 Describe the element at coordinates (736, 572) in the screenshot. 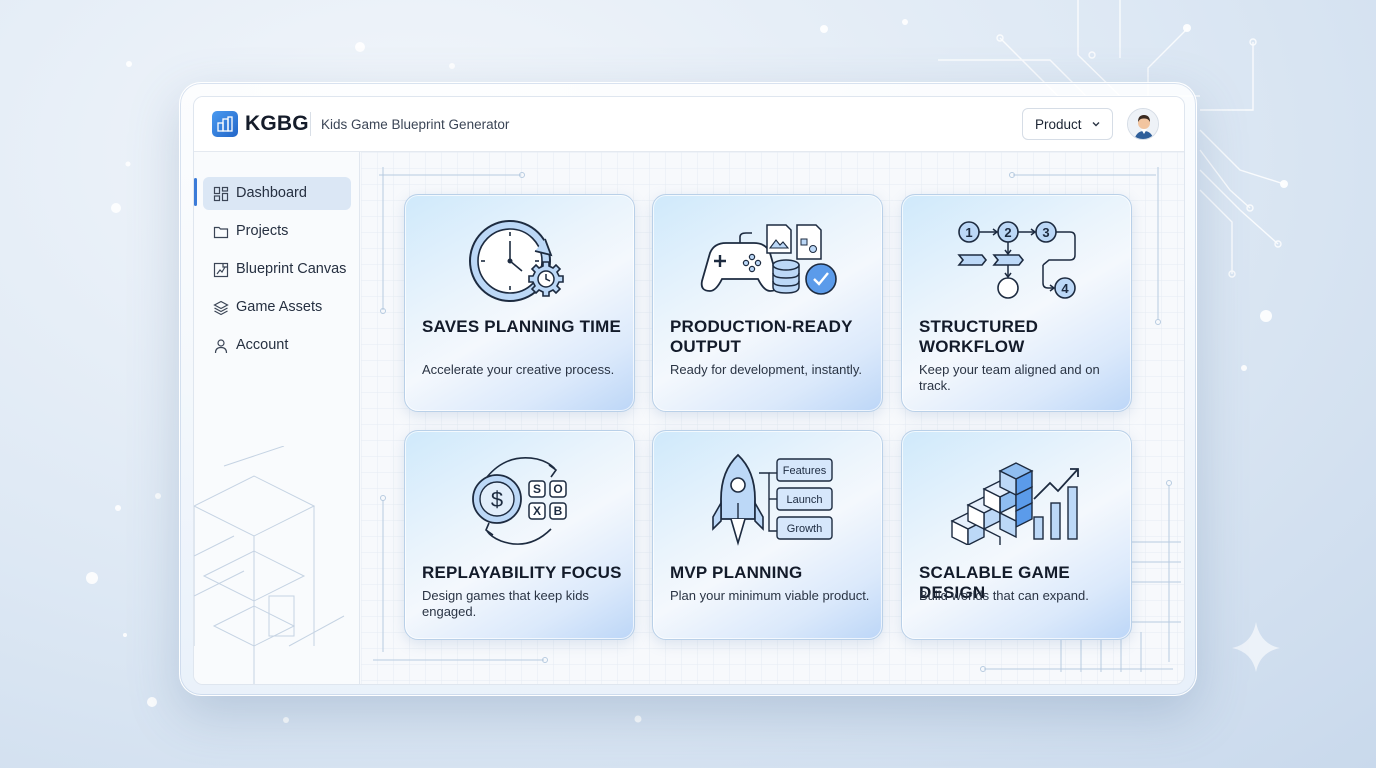

I see `card-title: MVP PLANNING` at that location.